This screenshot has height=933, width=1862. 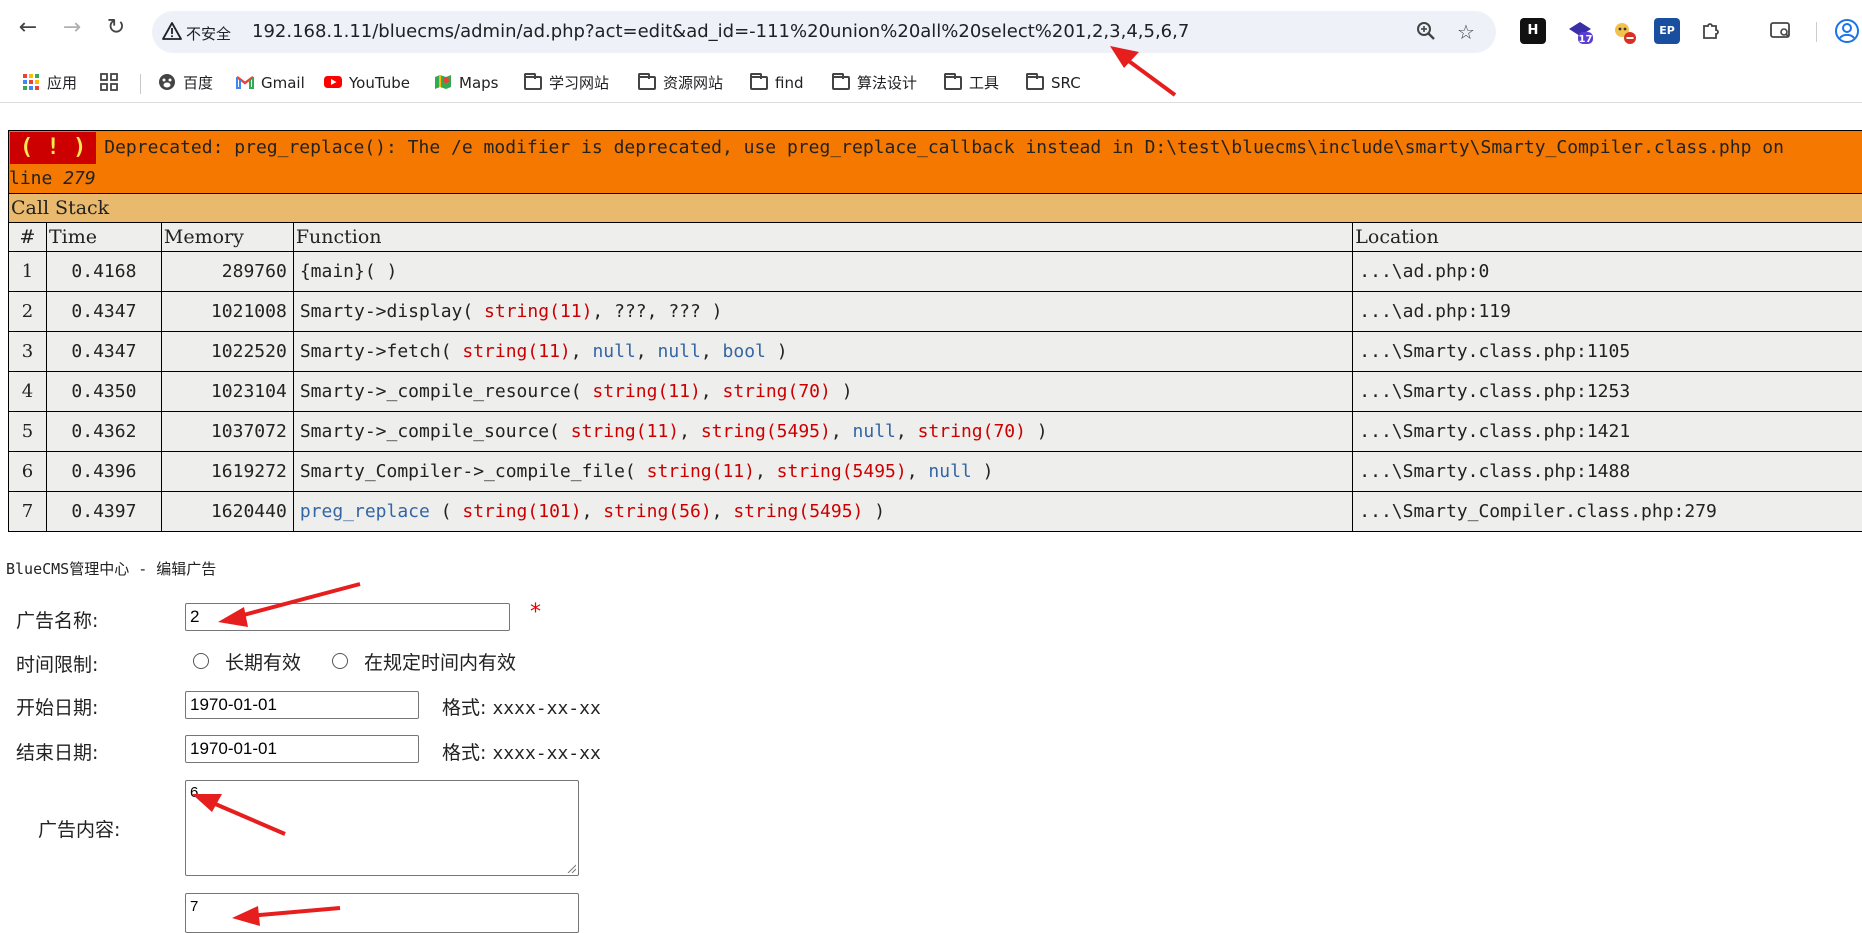 What do you see at coordinates (1053, 83) in the screenshot?
I see `bookmark-folder-src: SRC` at bounding box center [1053, 83].